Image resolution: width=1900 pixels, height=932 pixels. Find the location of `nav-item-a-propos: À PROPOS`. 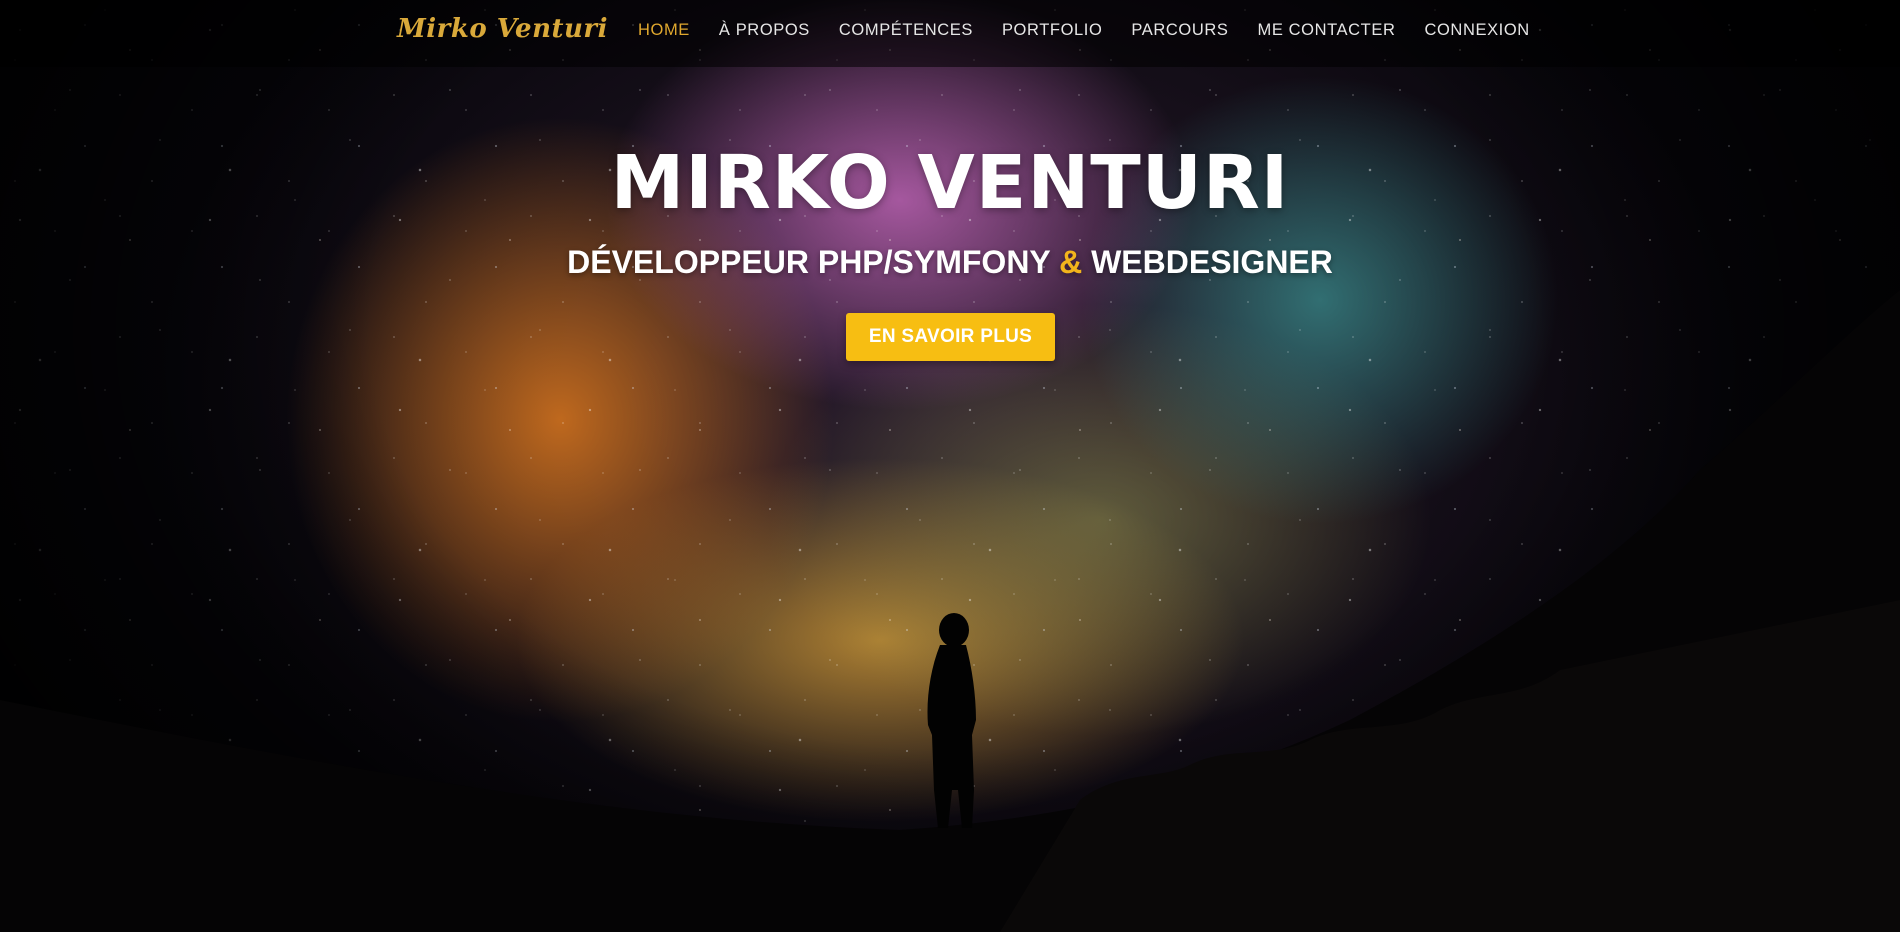

nav-item-a-propos: À PROPOS is located at coordinates (764, 30).